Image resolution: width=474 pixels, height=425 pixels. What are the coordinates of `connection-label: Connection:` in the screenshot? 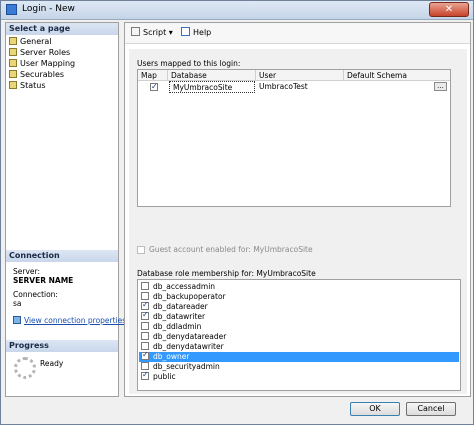 It's located at (35, 294).